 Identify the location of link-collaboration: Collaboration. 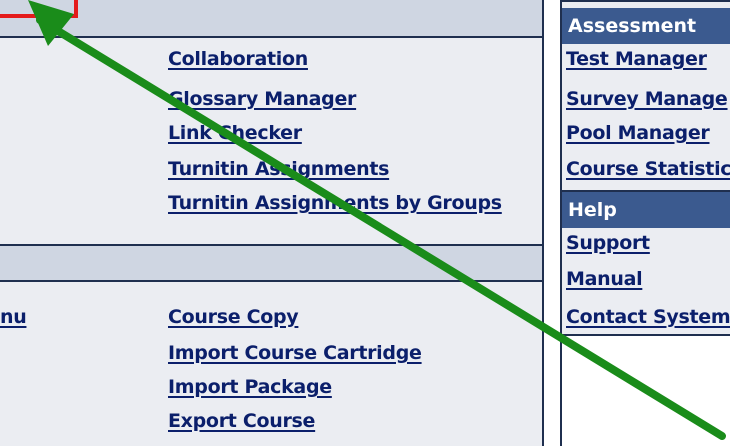
(238, 59).